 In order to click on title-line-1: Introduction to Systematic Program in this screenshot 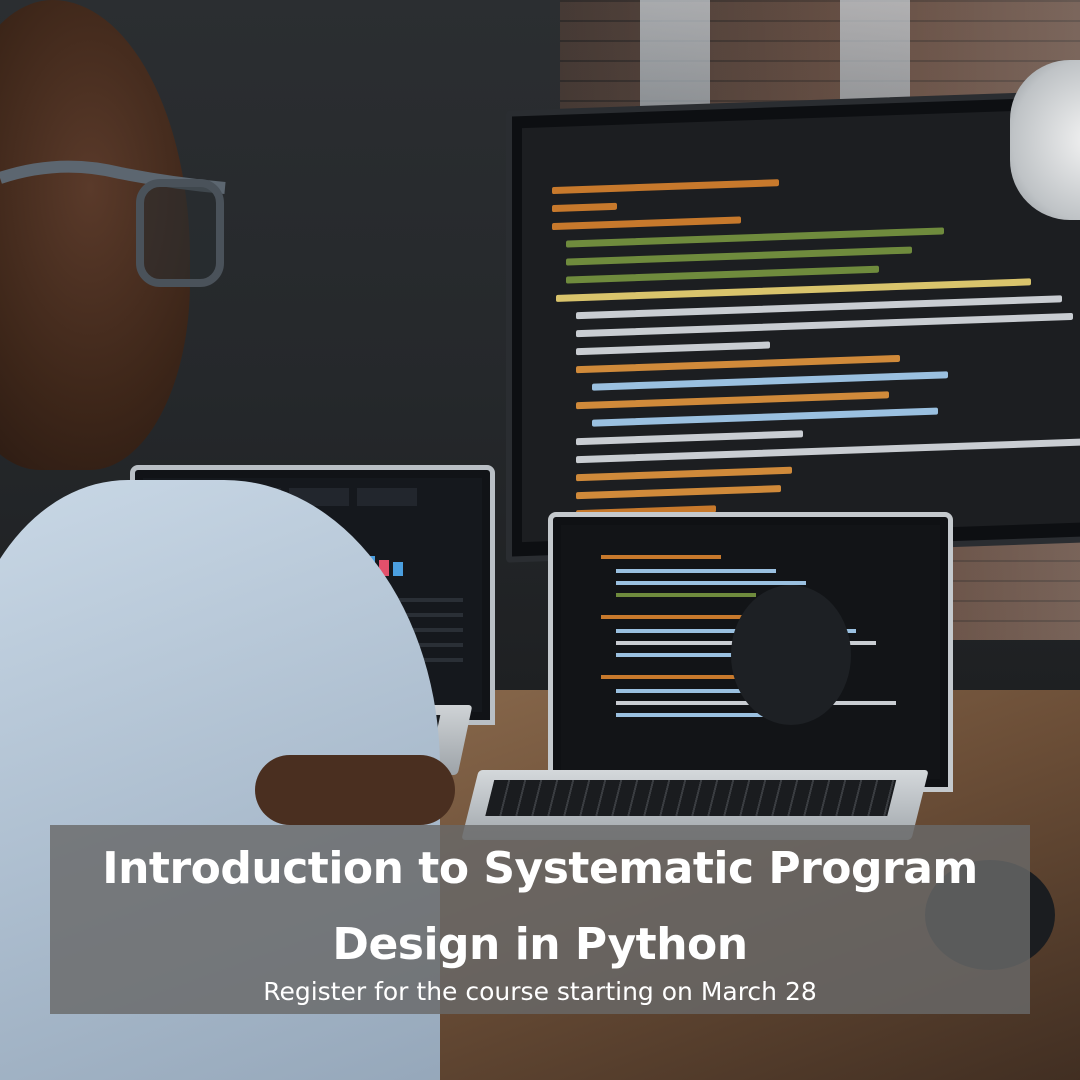, I will do `click(540, 868)`.